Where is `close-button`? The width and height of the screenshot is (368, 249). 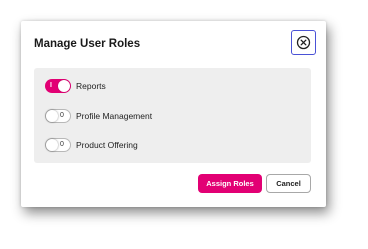 close-button is located at coordinates (303, 42).